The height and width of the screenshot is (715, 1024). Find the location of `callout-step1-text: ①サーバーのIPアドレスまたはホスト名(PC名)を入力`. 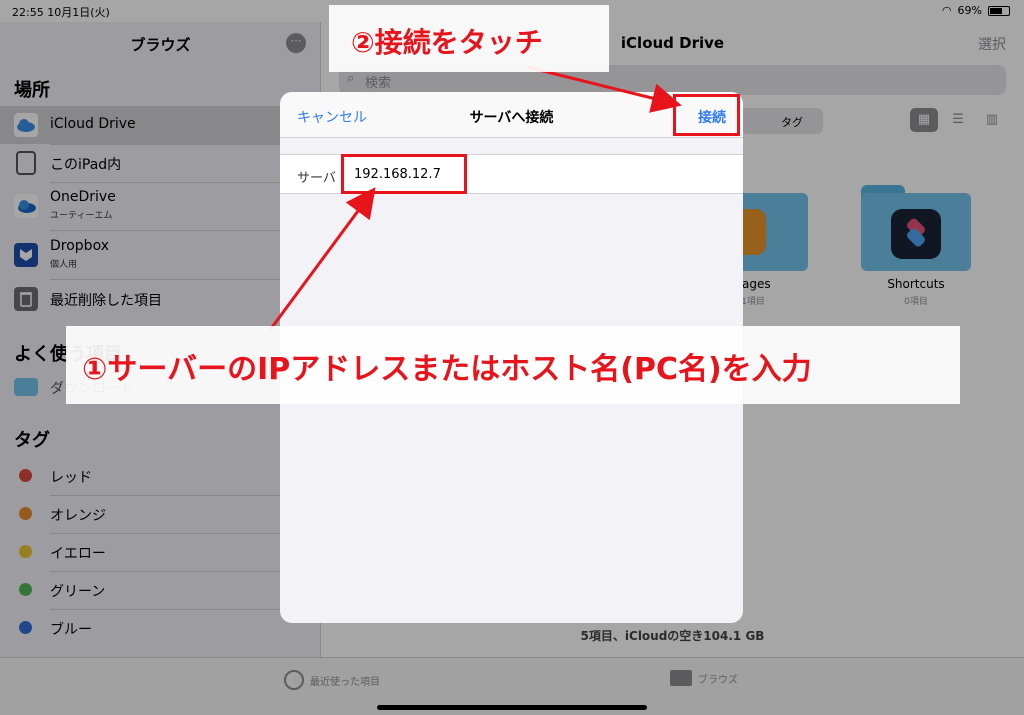

callout-step1-text: ①サーバーのIPアドレスまたはホスト名(PC名)を入力 is located at coordinates (447, 369).